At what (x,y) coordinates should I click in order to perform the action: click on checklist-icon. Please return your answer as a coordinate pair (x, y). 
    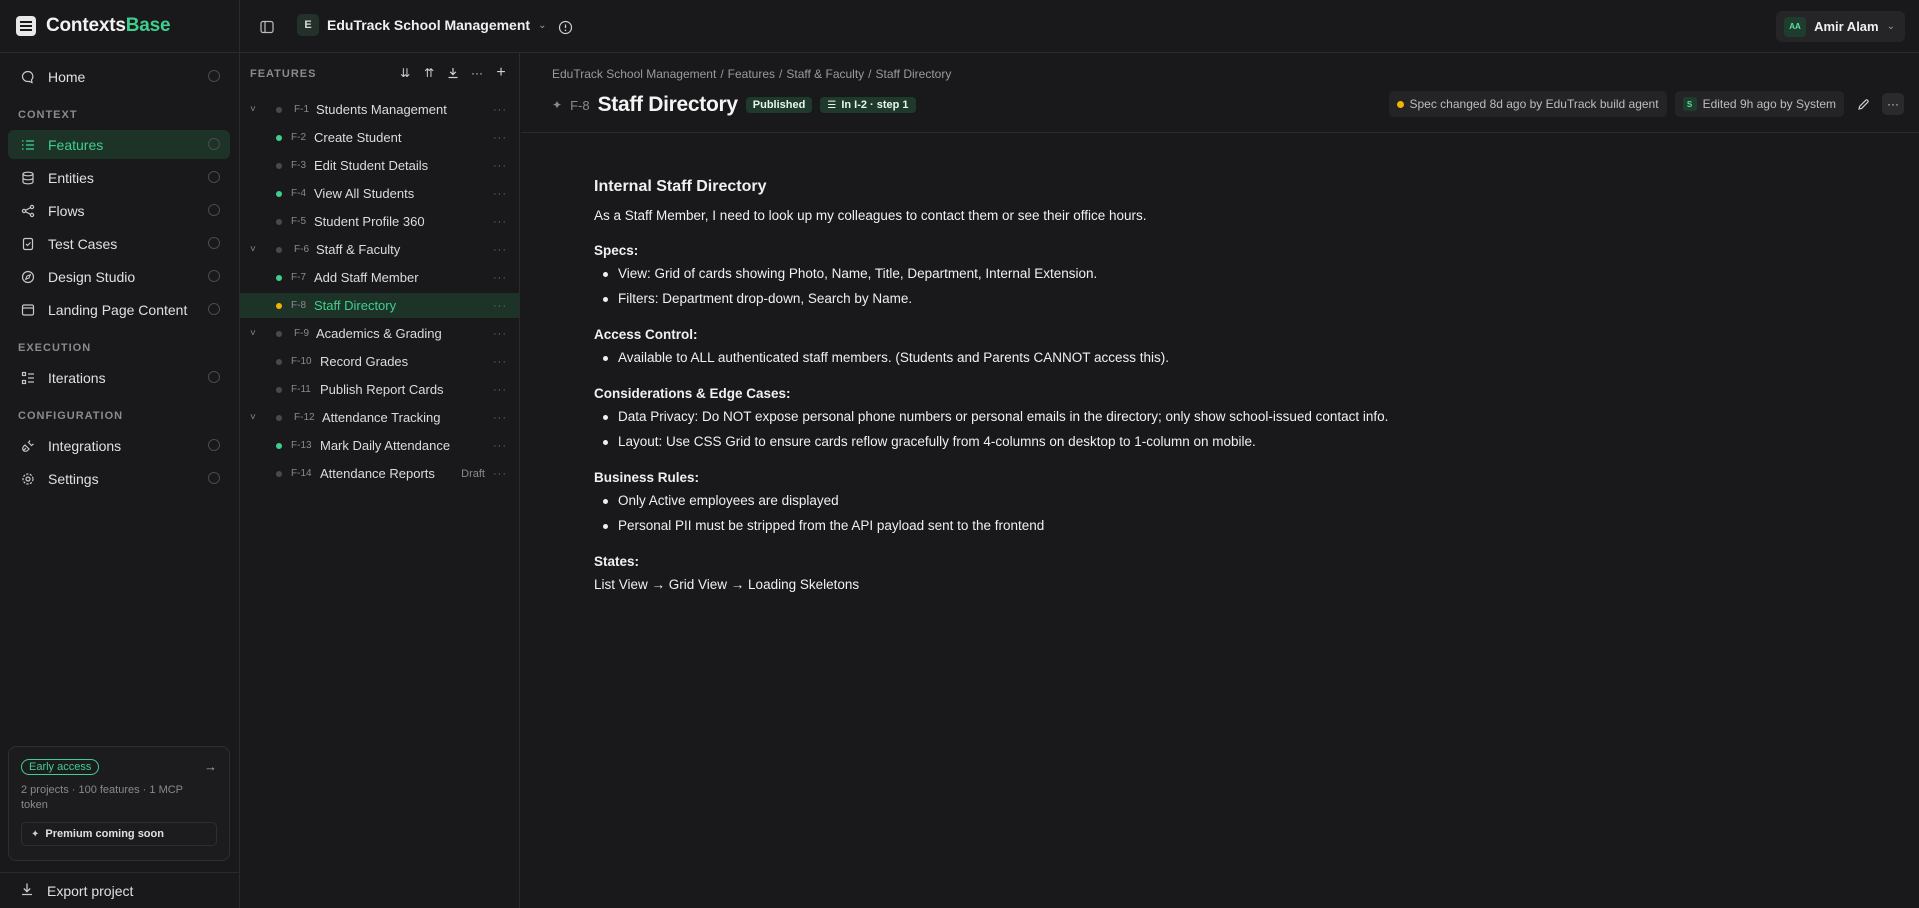
    Looking at the image, I should click on (28, 378).